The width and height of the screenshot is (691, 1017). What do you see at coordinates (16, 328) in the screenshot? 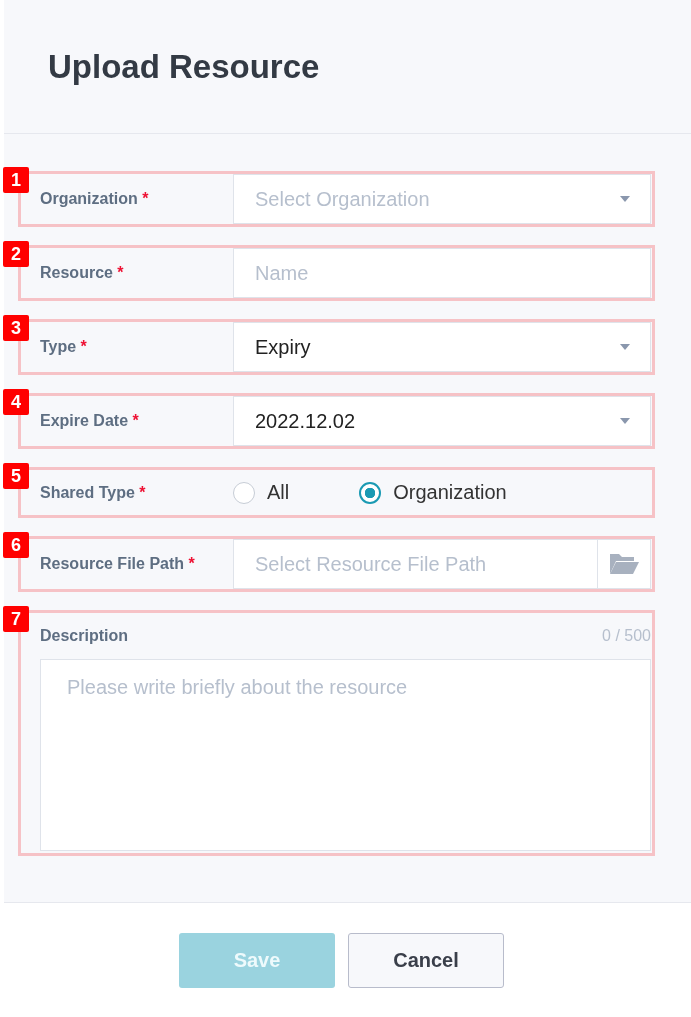
I see `callout-number: 3` at bounding box center [16, 328].